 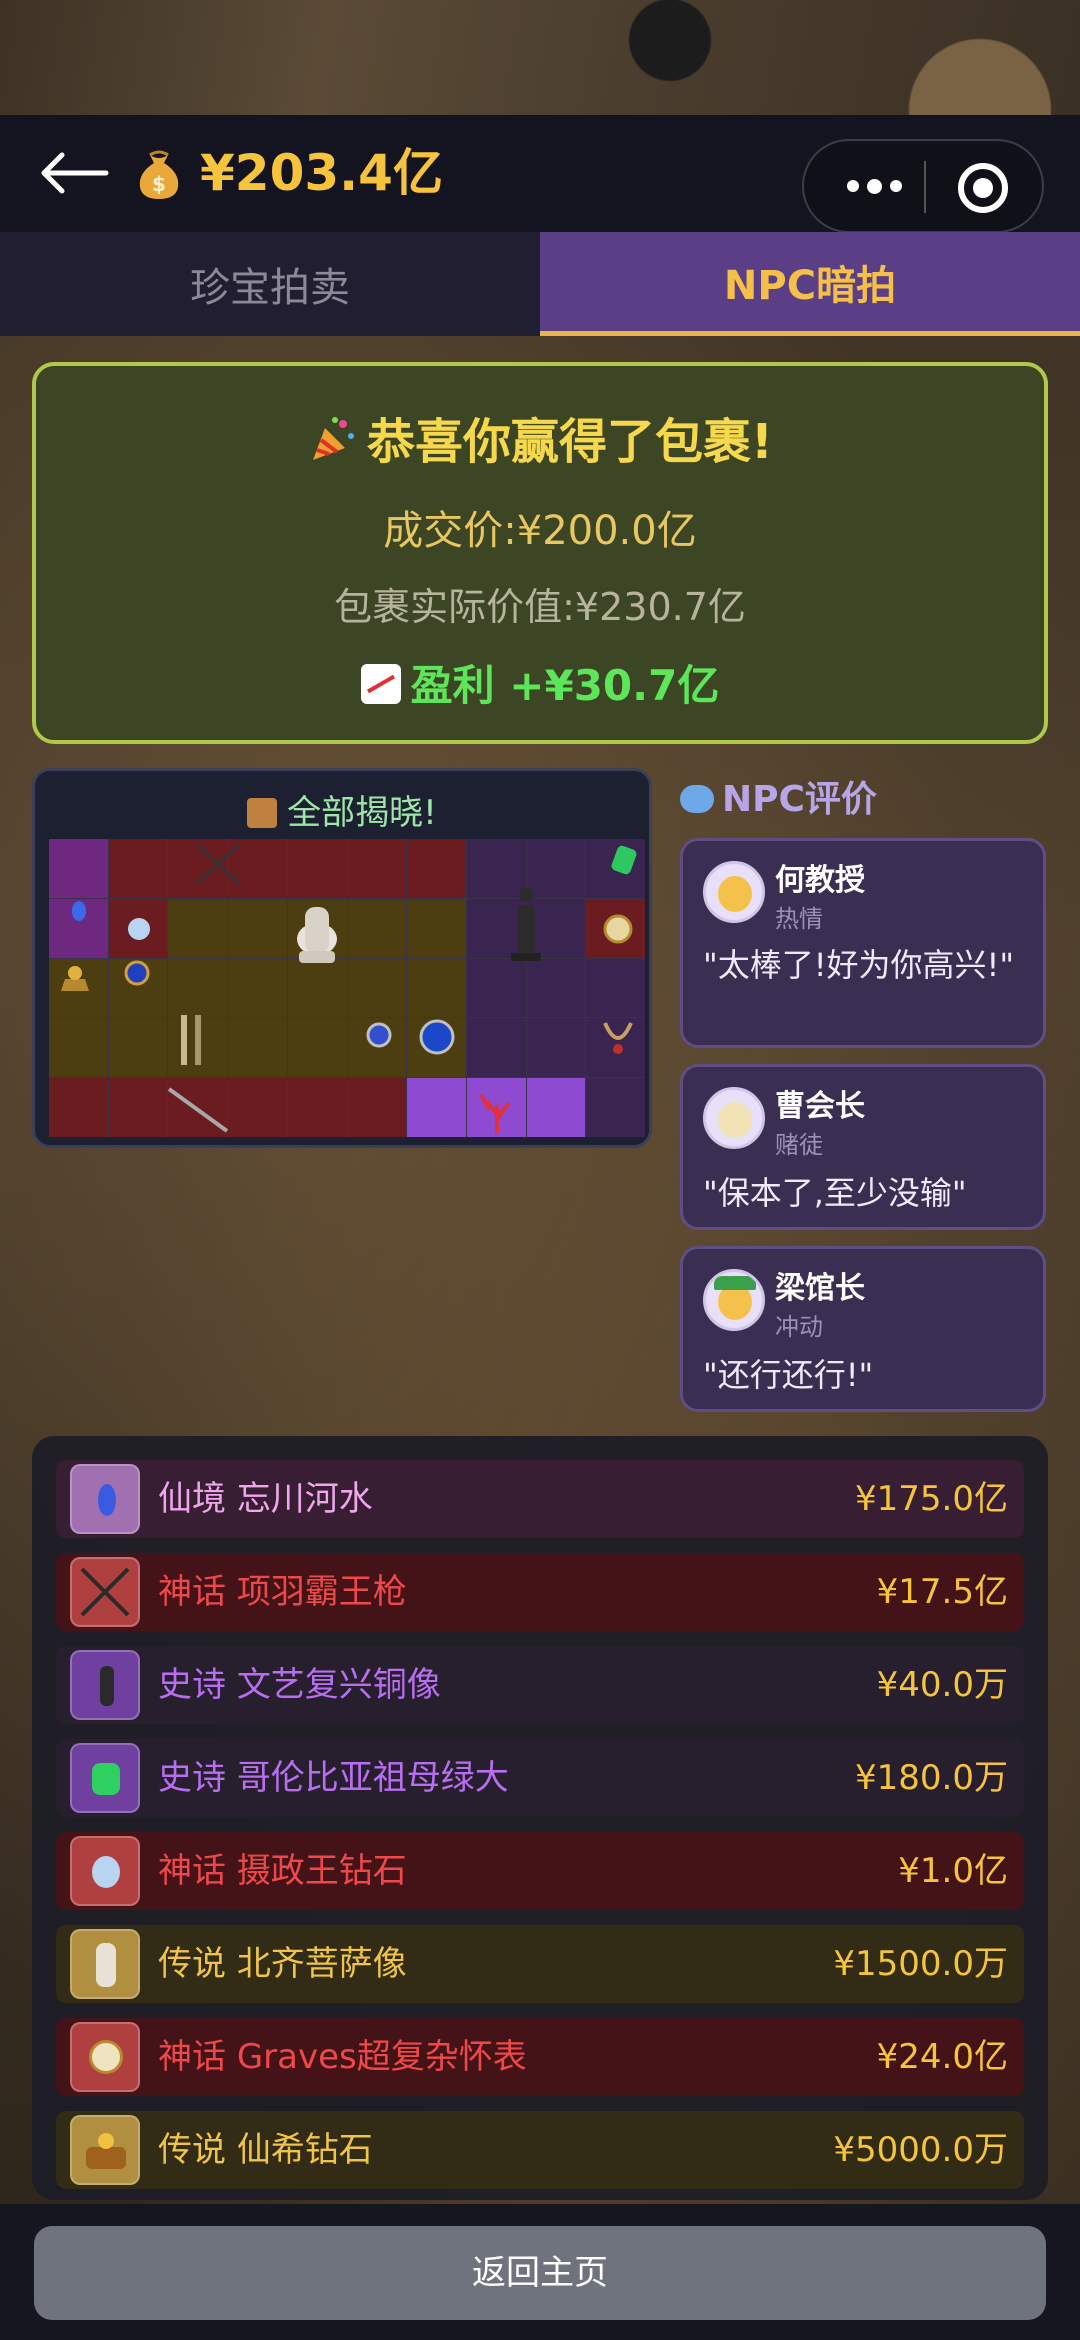 What do you see at coordinates (942, 1685) in the screenshot?
I see `item-price: ¥40.0万` at bounding box center [942, 1685].